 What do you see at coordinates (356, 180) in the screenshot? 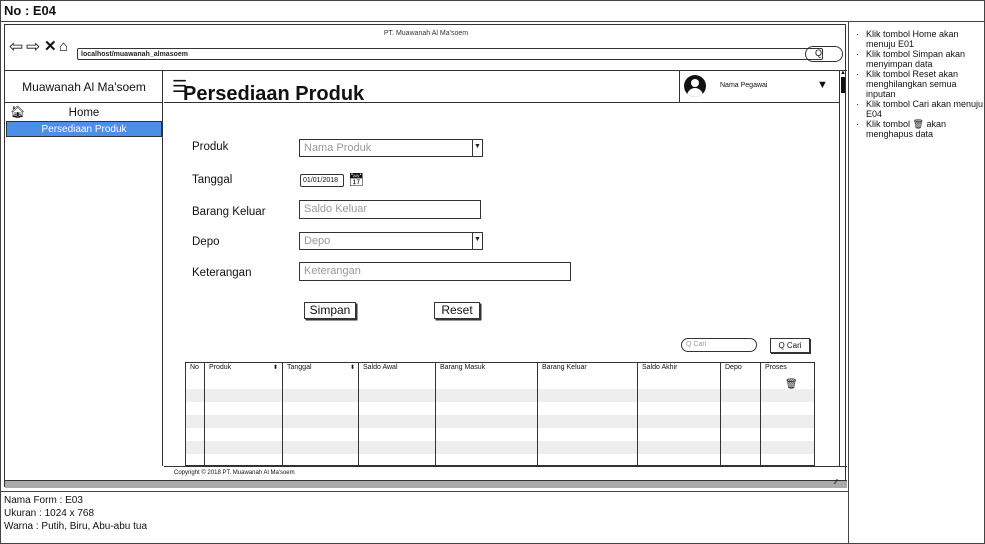
I see `calendar-icon: 📅︎` at bounding box center [356, 180].